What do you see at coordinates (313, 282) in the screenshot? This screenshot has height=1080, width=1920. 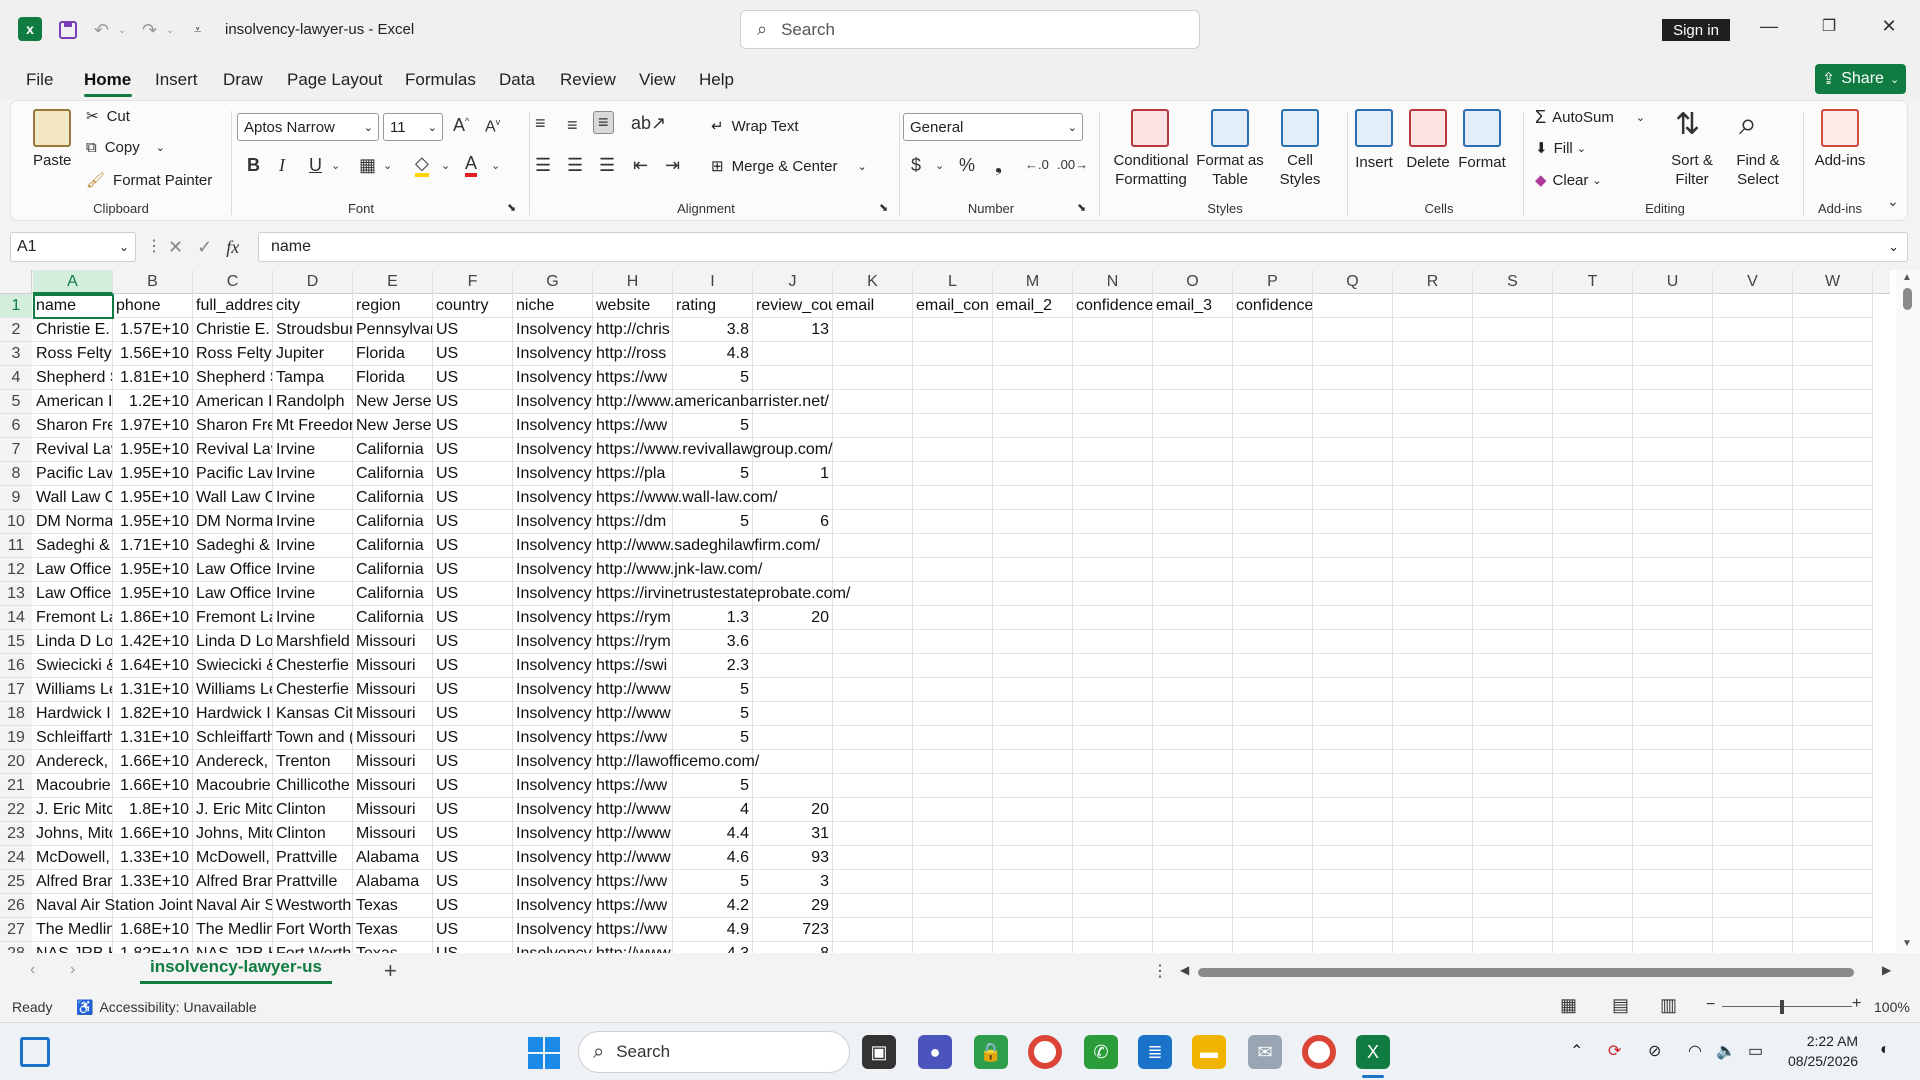 I see `column-header: D` at bounding box center [313, 282].